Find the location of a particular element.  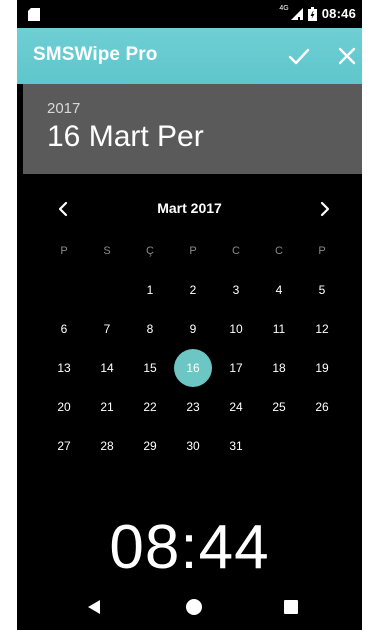

calendar-day: 8 is located at coordinates (150, 329).